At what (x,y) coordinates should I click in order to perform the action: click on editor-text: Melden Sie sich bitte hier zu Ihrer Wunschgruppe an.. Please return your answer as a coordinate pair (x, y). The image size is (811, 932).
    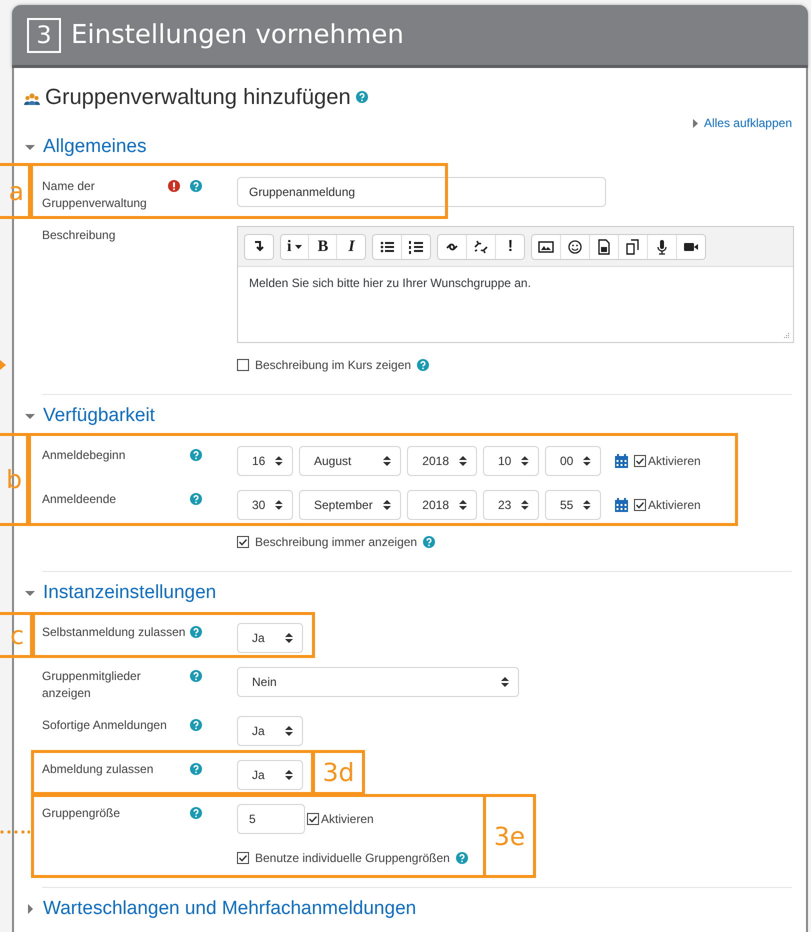
    Looking at the image, I should click on (390, 283).